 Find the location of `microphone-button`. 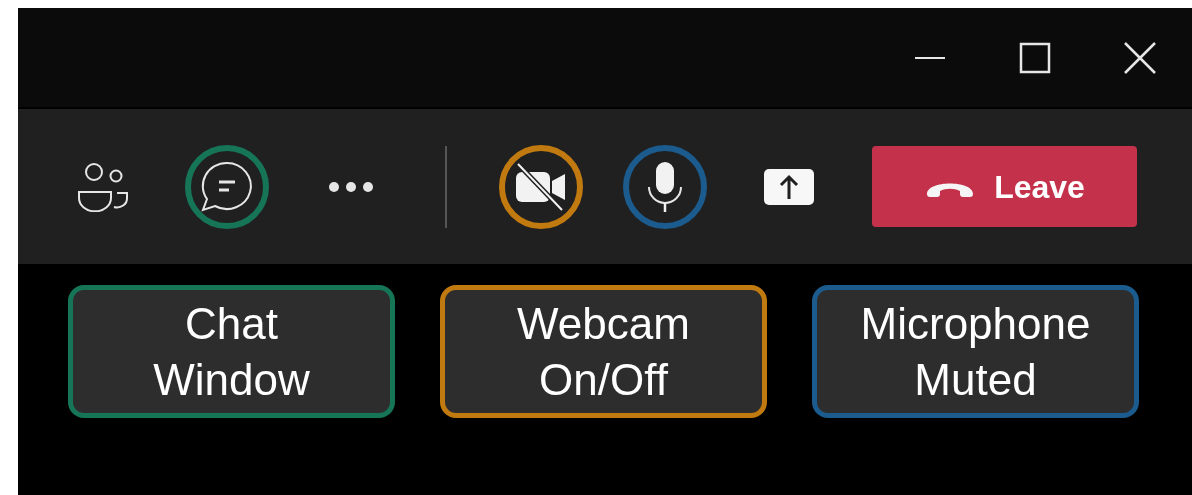

microphone-button is located at coordinates (665, 186).